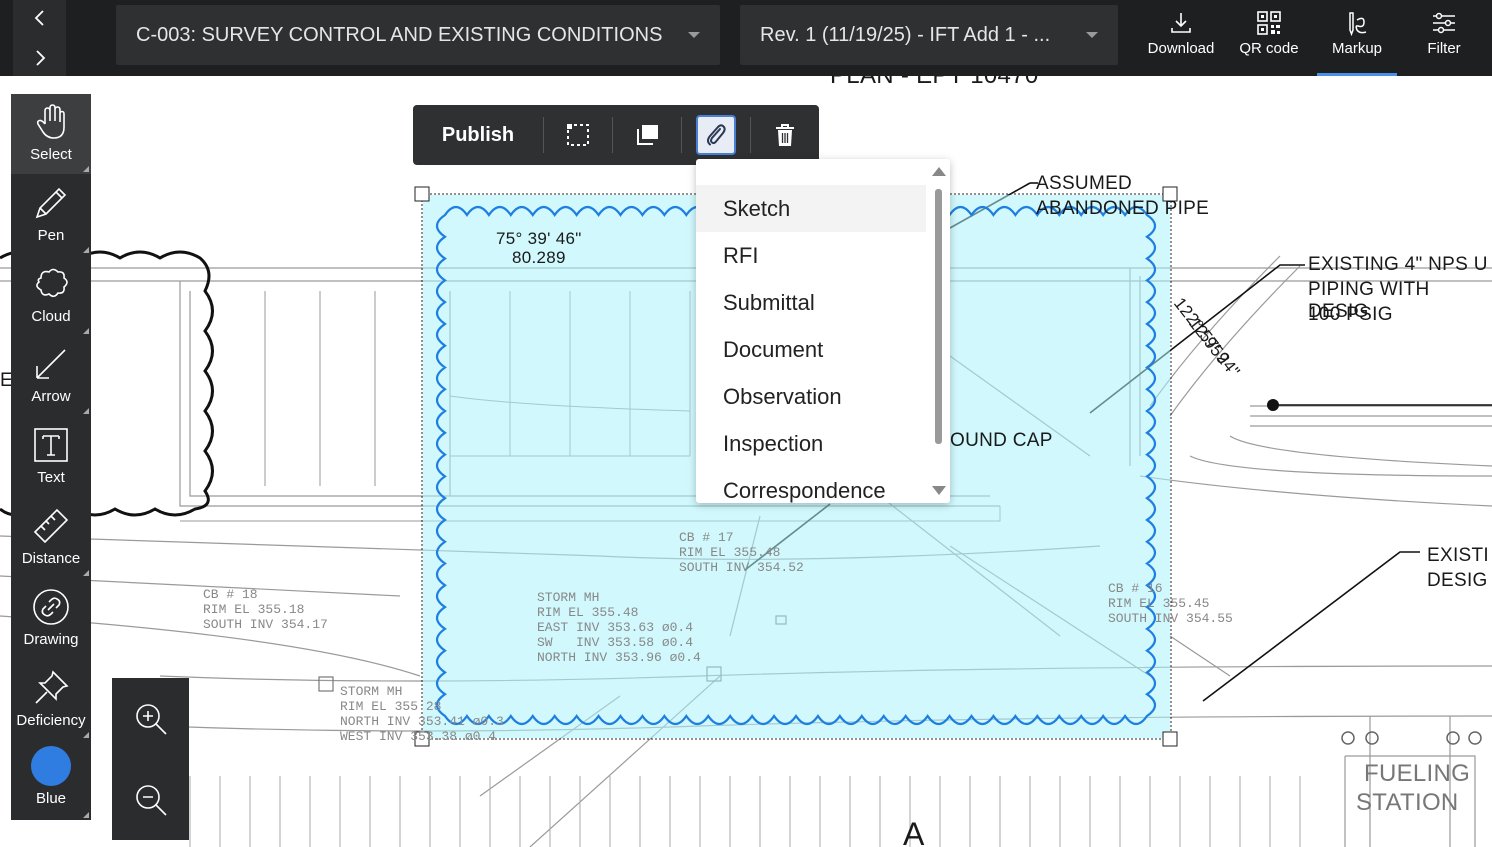 The width and height of the screenshot is (1492, 847). What do you see at coordinates (811, 302) in the screenshot?
I see `menu-item-submittal: Submittal` at bounding box center [811, 302].